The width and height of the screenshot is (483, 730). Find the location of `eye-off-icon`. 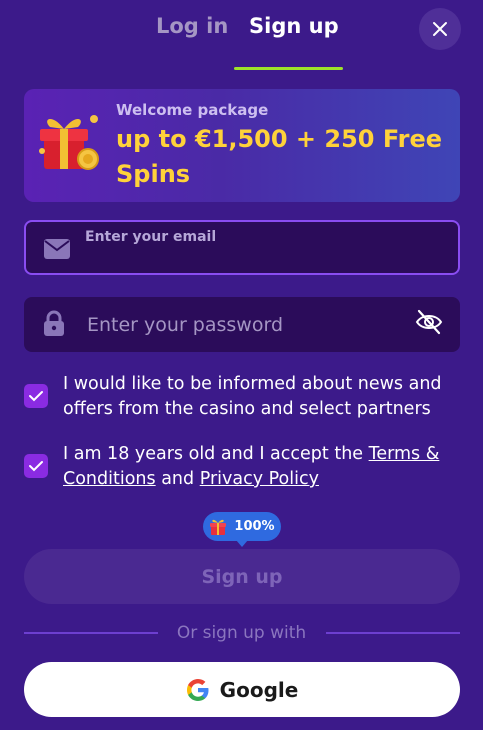

eye-off-icon is located at coordinates (429, 322).